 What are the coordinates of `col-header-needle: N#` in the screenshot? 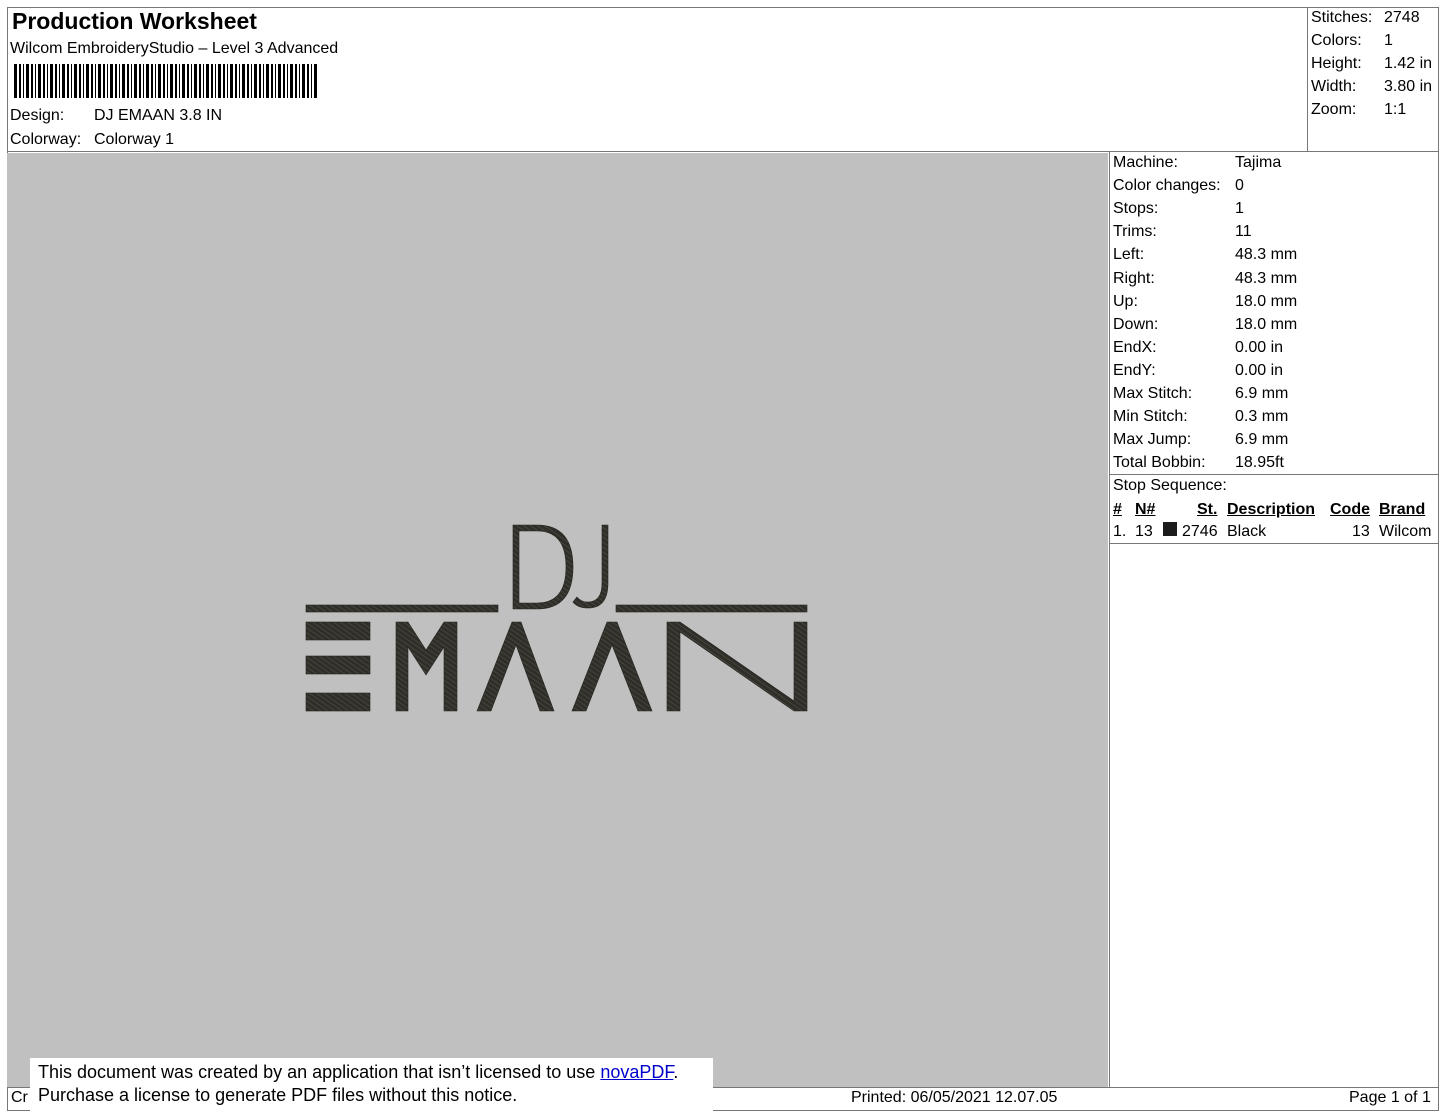 It's located at (1145, 509).